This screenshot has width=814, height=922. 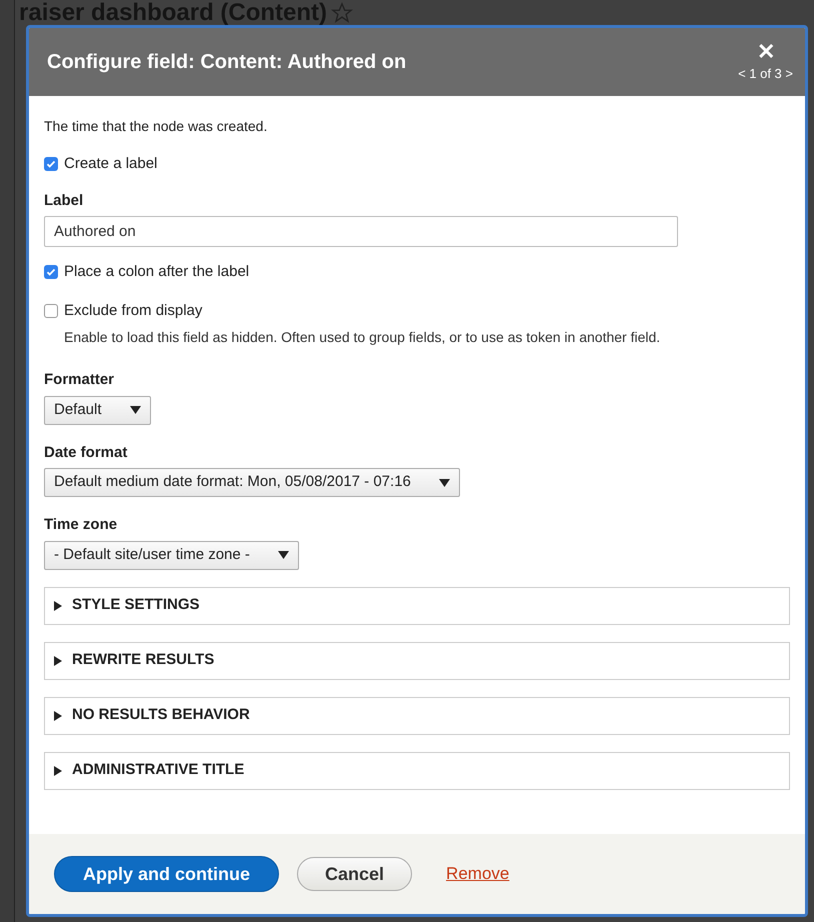 I want to click on field-label: Label, so click(x=64, y=200).